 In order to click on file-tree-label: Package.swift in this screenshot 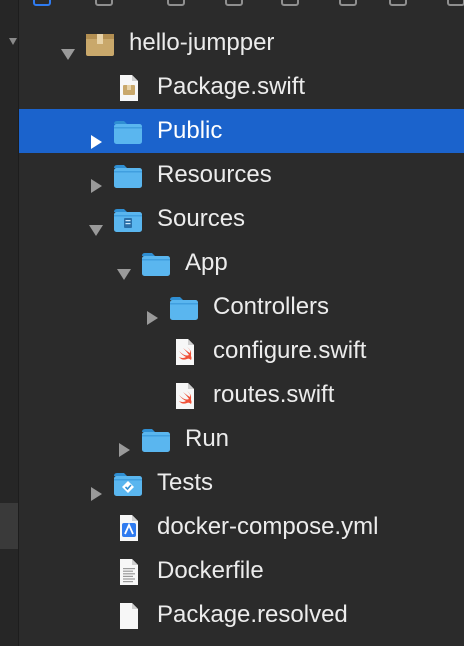, I will do `click(231, 86)`.